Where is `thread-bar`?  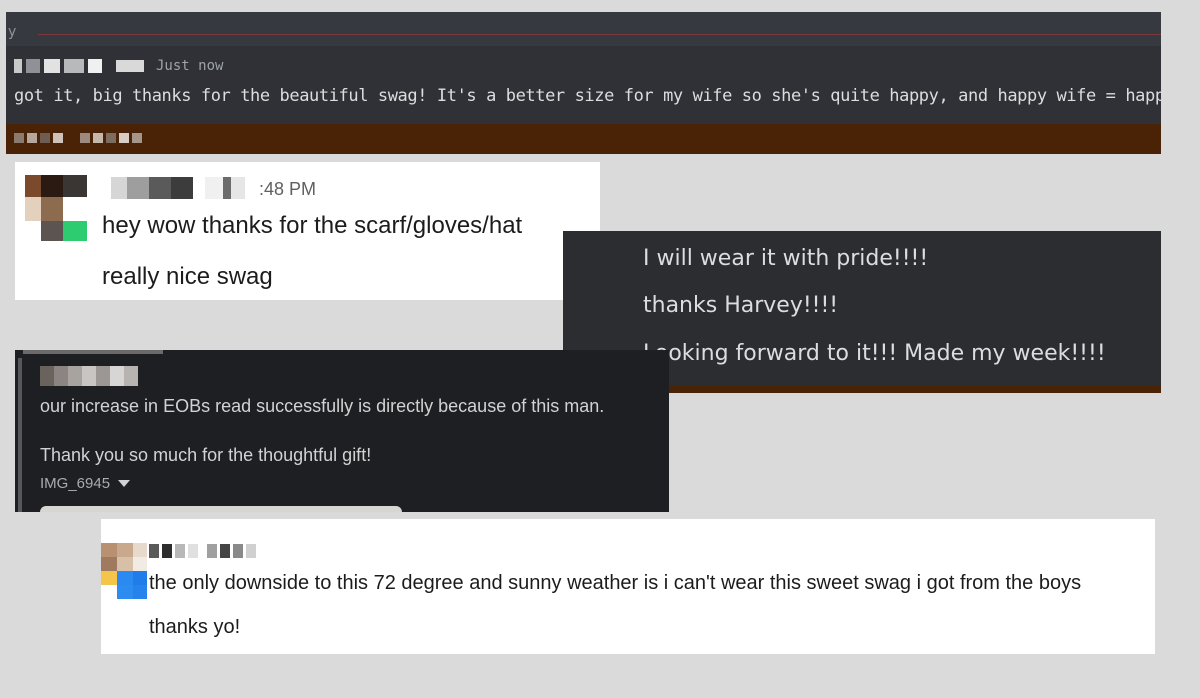 thread-bar is located at coordinates (20, 435).